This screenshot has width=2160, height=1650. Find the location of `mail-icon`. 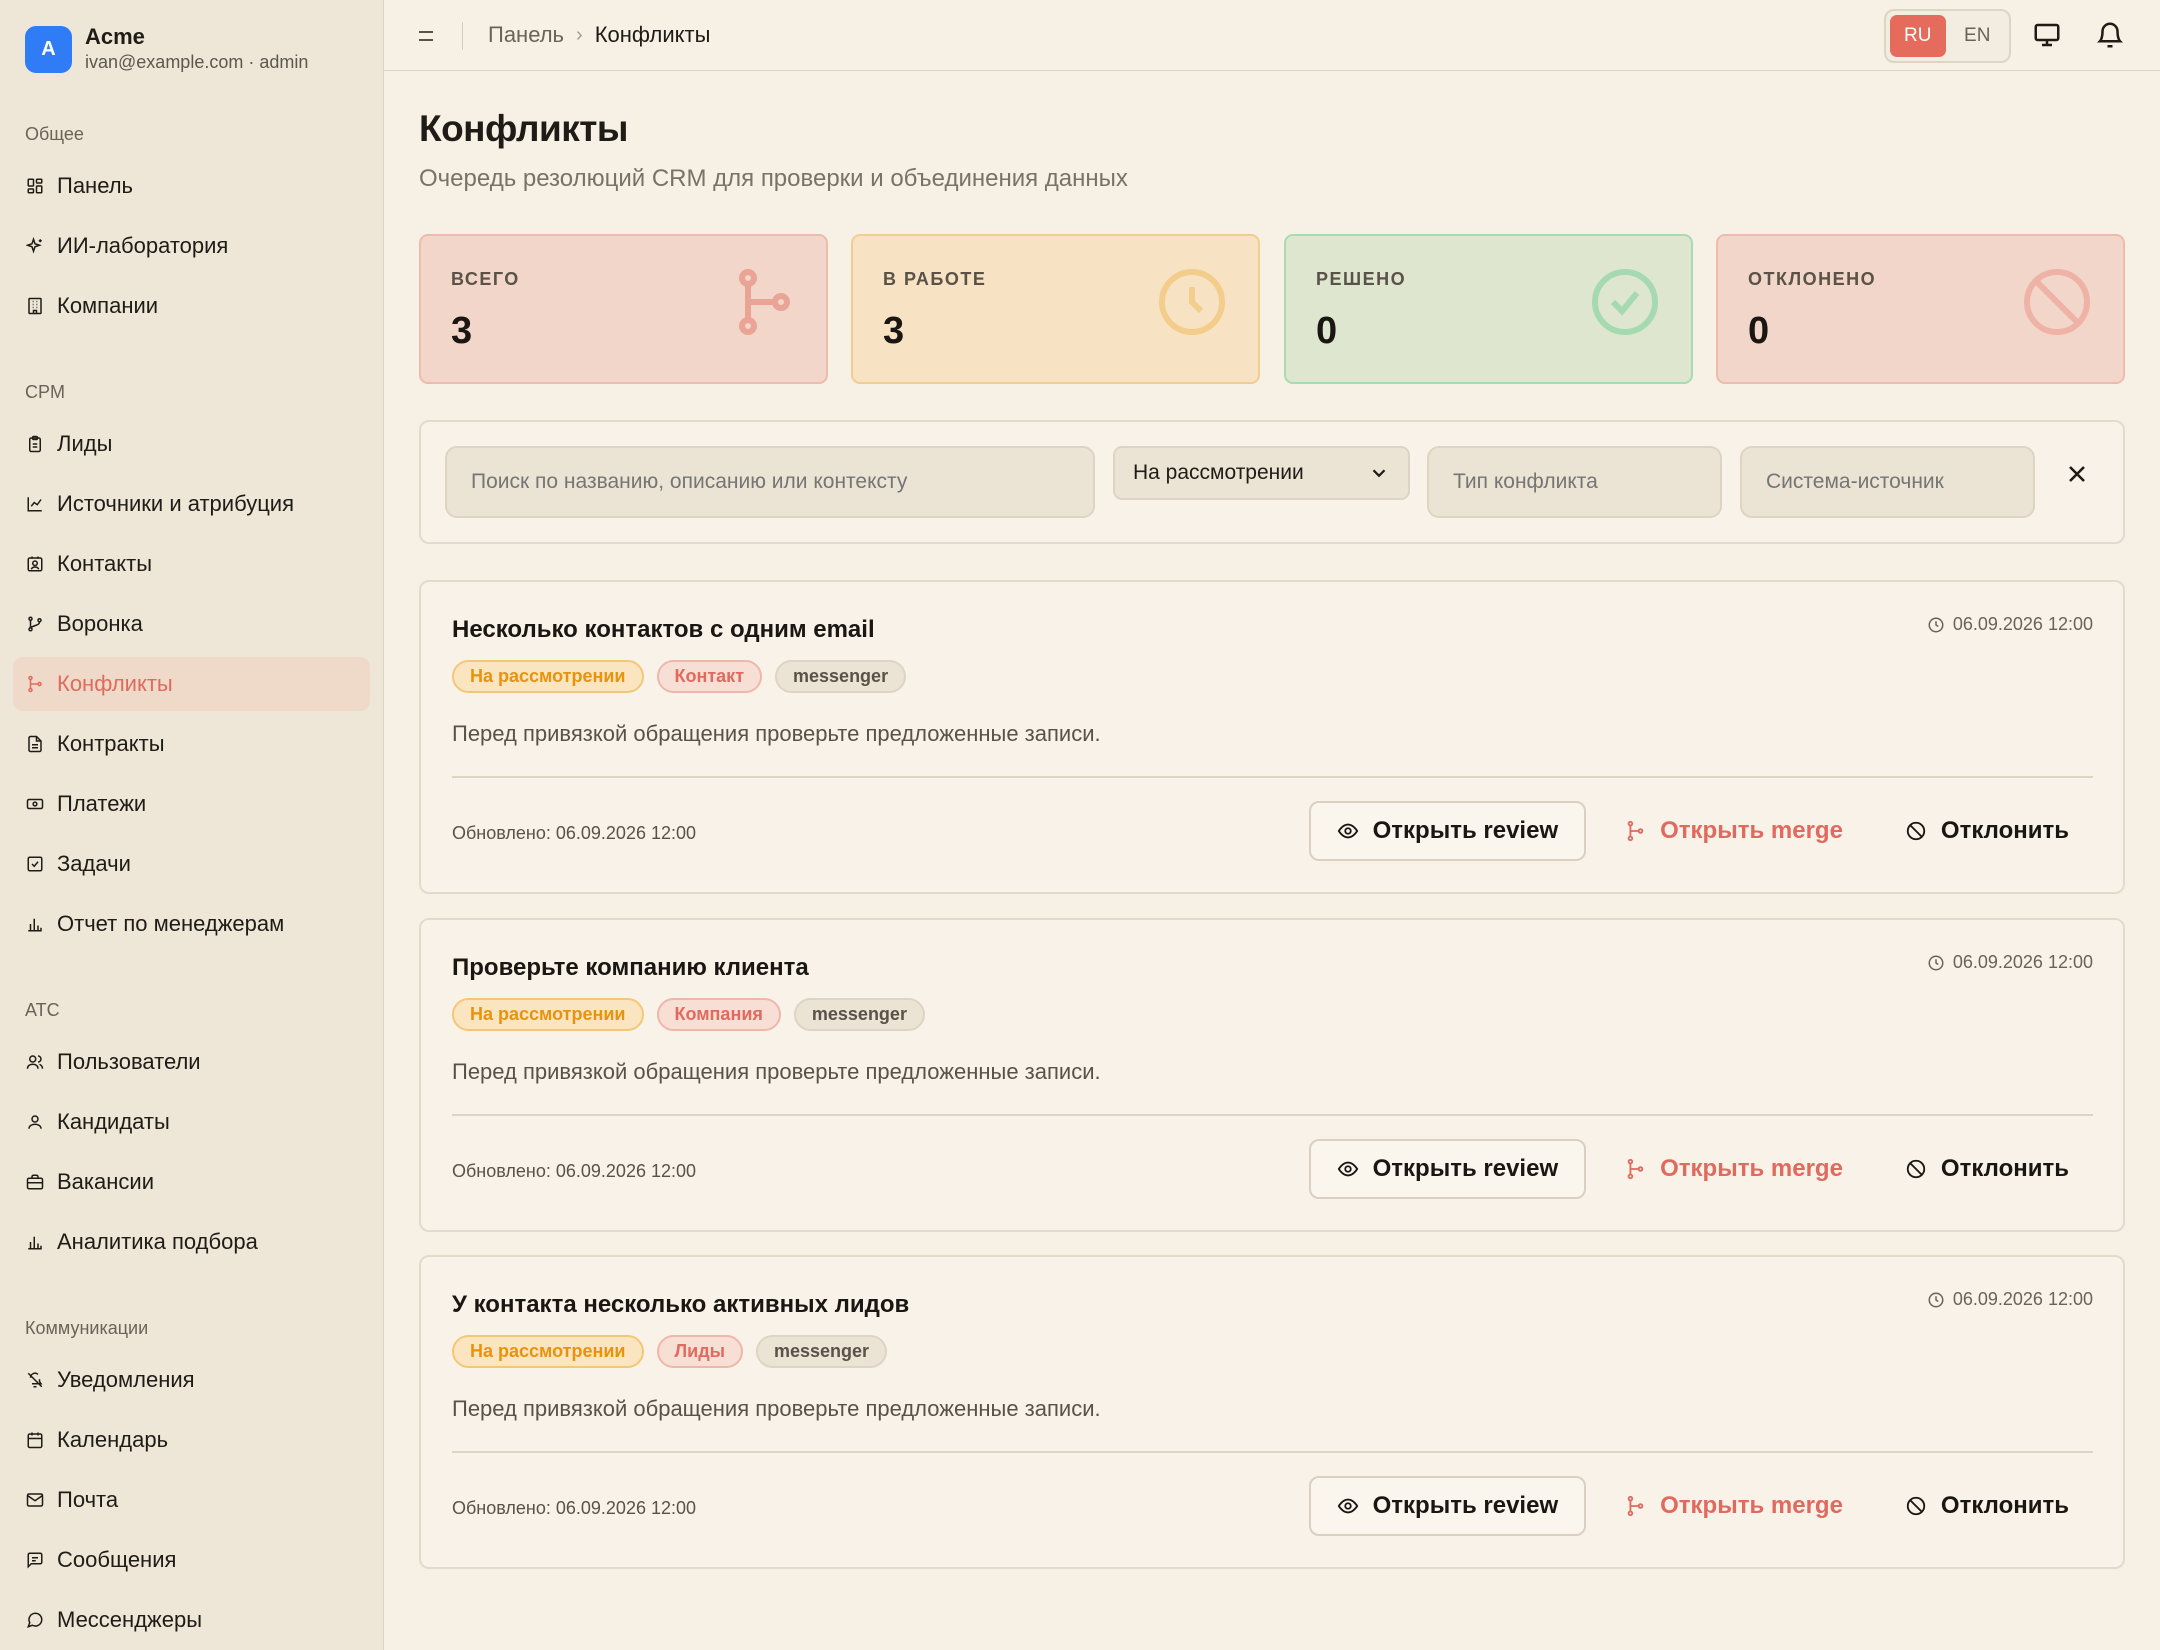

mail-icon is located at coordinates (35, 1500).